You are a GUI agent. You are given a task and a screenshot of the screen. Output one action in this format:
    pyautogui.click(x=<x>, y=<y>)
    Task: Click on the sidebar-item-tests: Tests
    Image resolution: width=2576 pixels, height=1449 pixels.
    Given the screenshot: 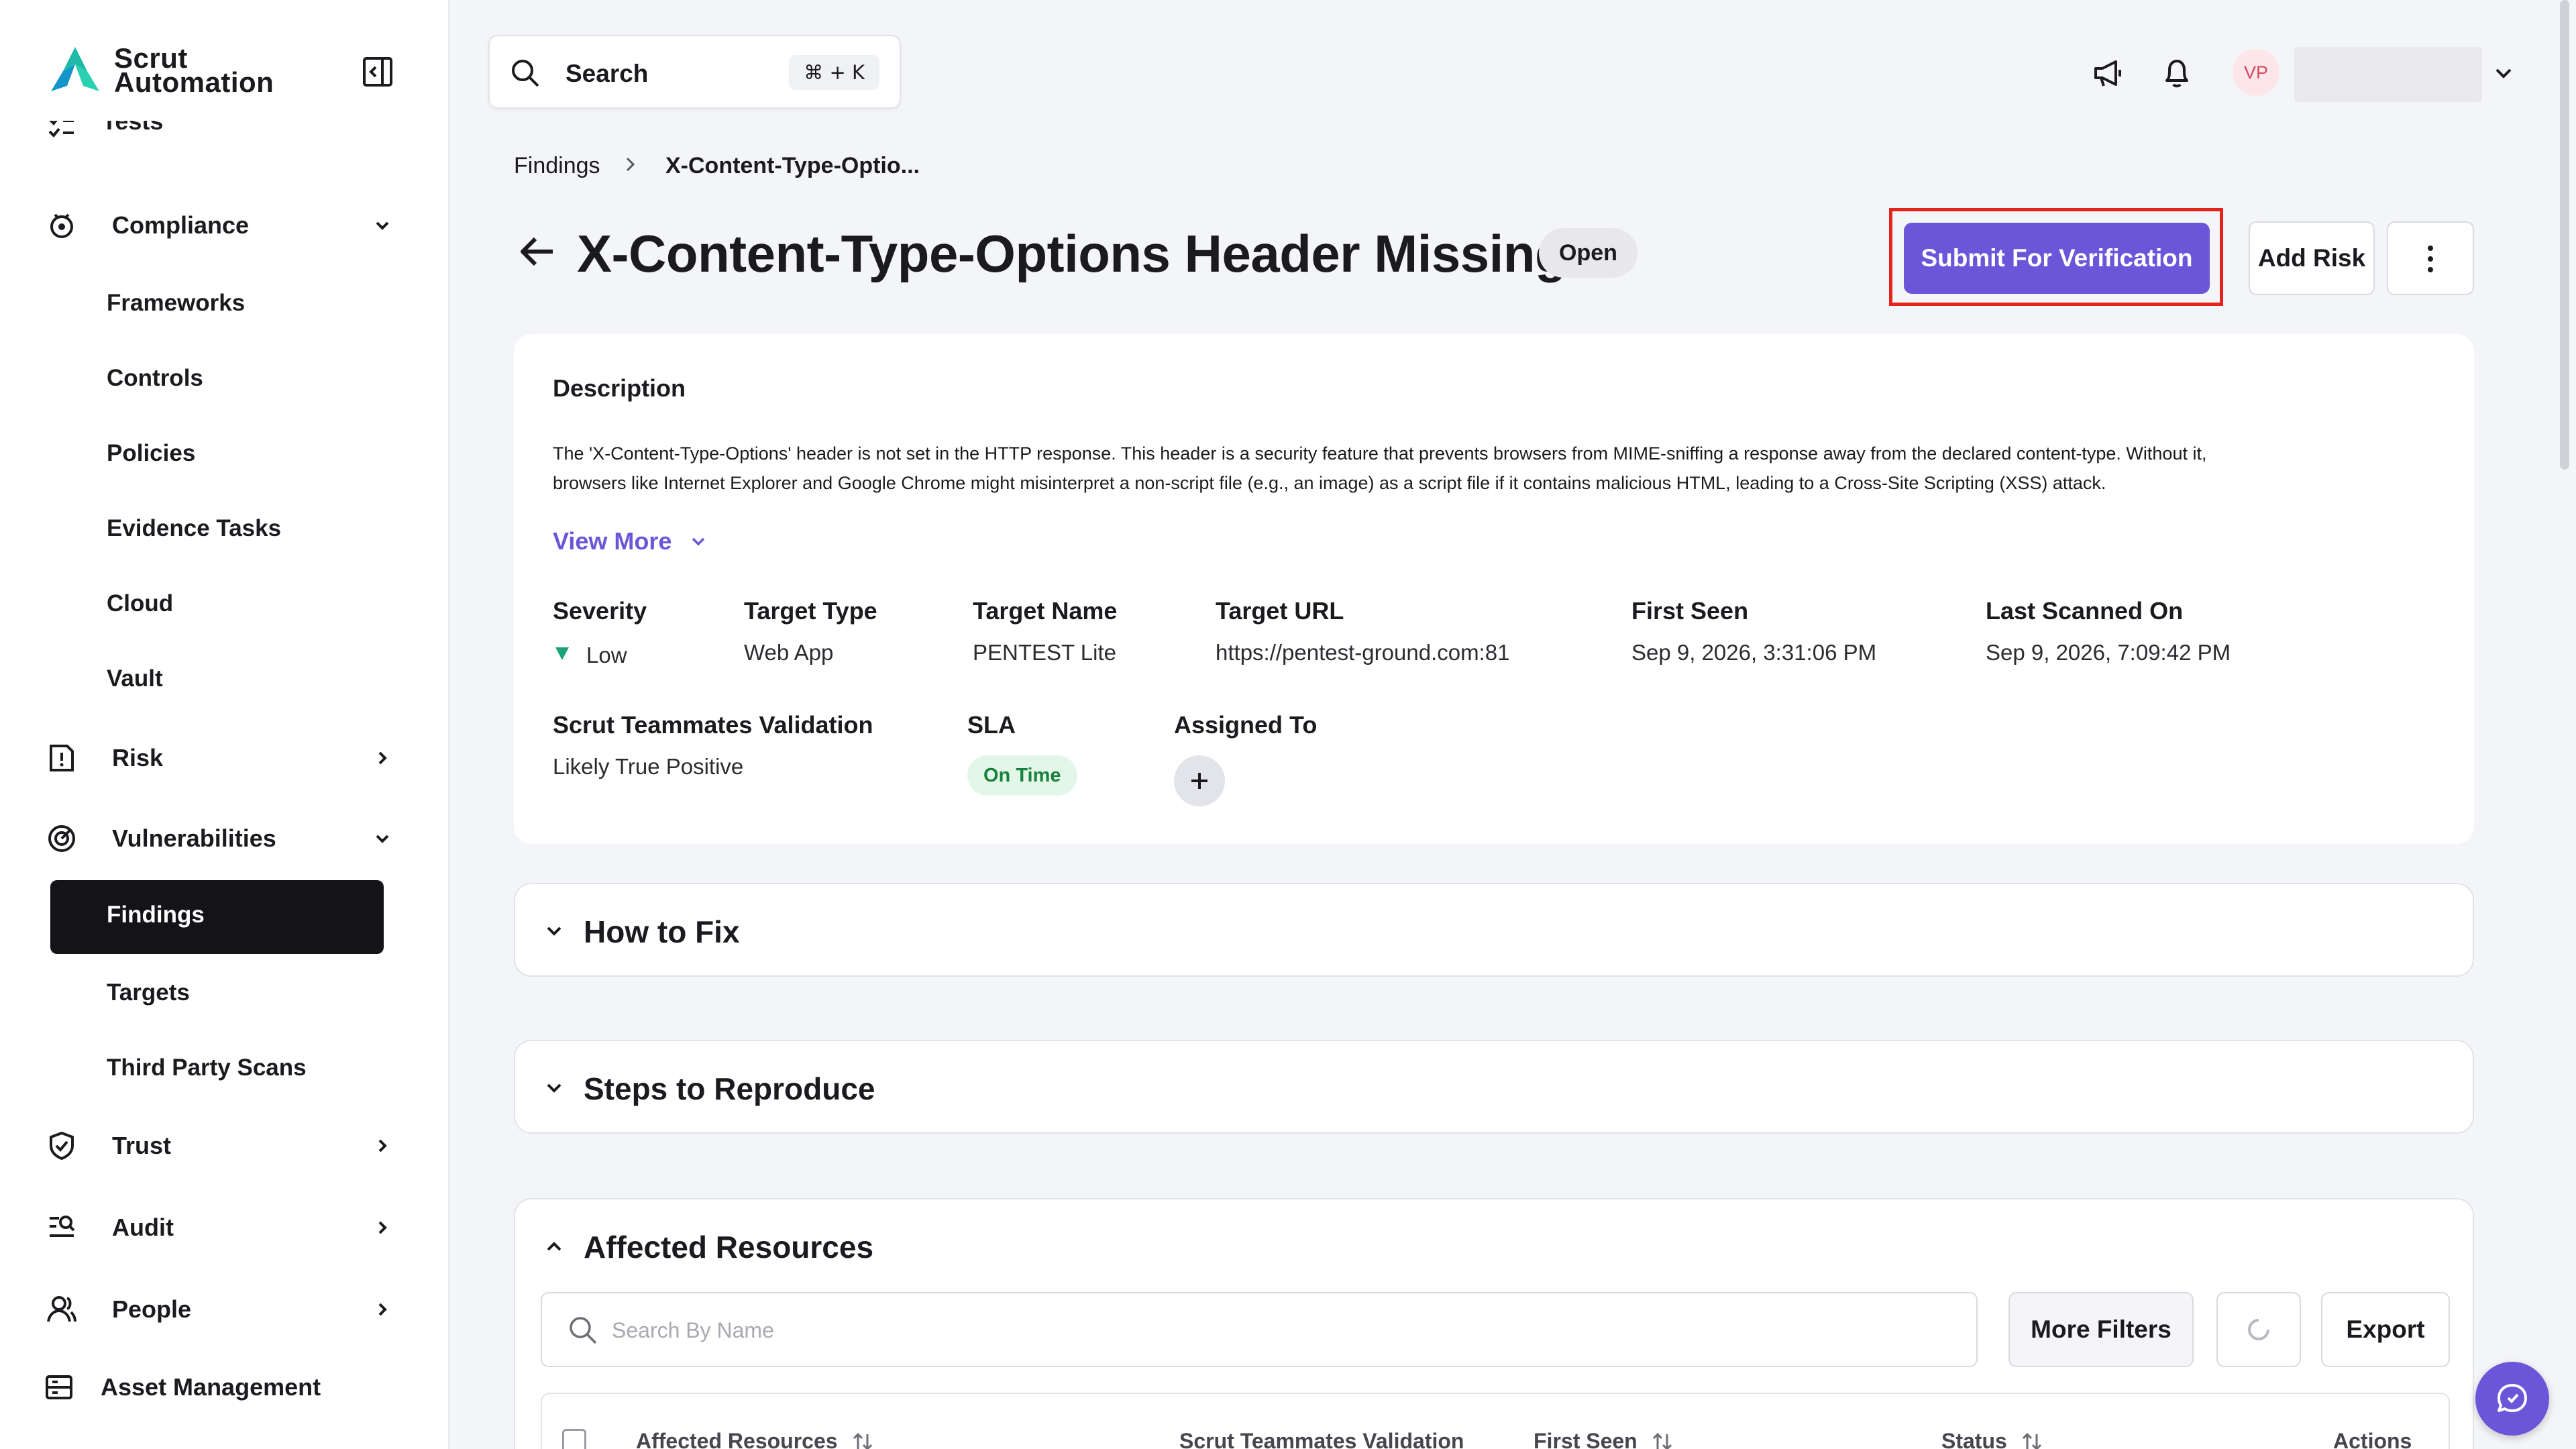 What is the action you would take?
    pyautogui.click(x=224, y=141)
    